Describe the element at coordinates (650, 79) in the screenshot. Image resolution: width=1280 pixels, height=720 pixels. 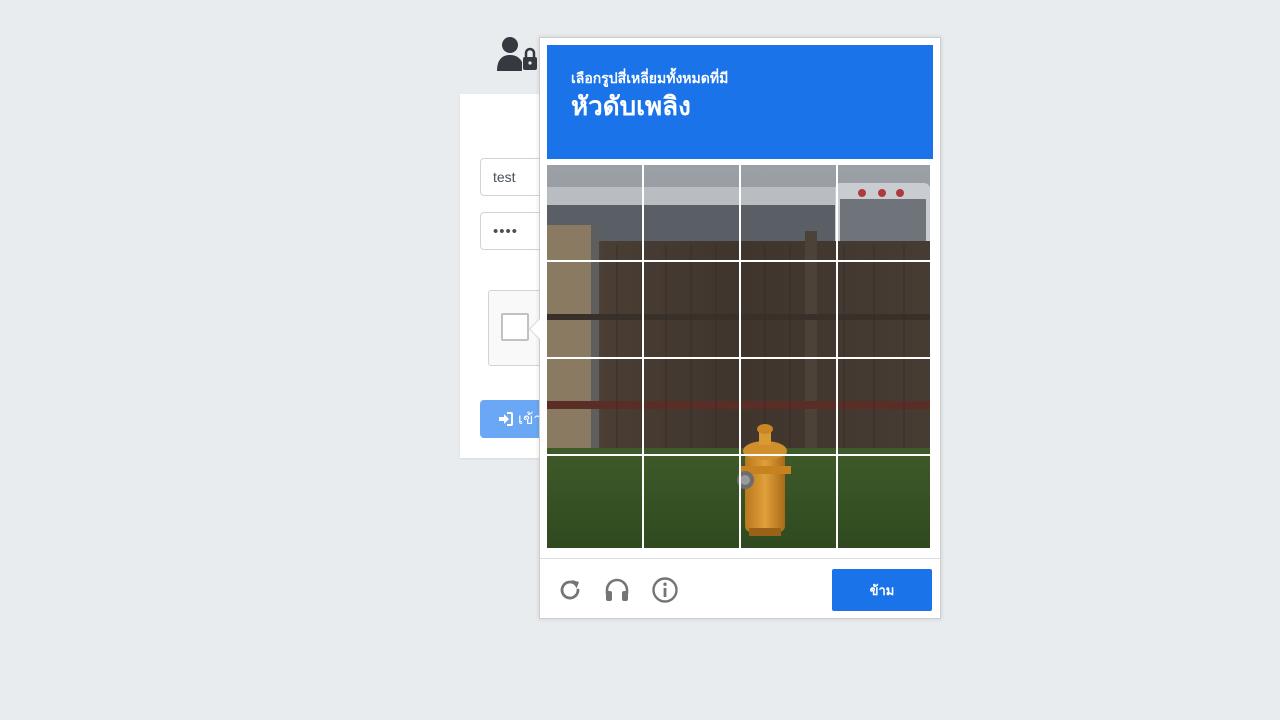
I see `instruction-text: เลือกรูปสี่เหลี่ยมทั้งหมดที่มี` at that location.